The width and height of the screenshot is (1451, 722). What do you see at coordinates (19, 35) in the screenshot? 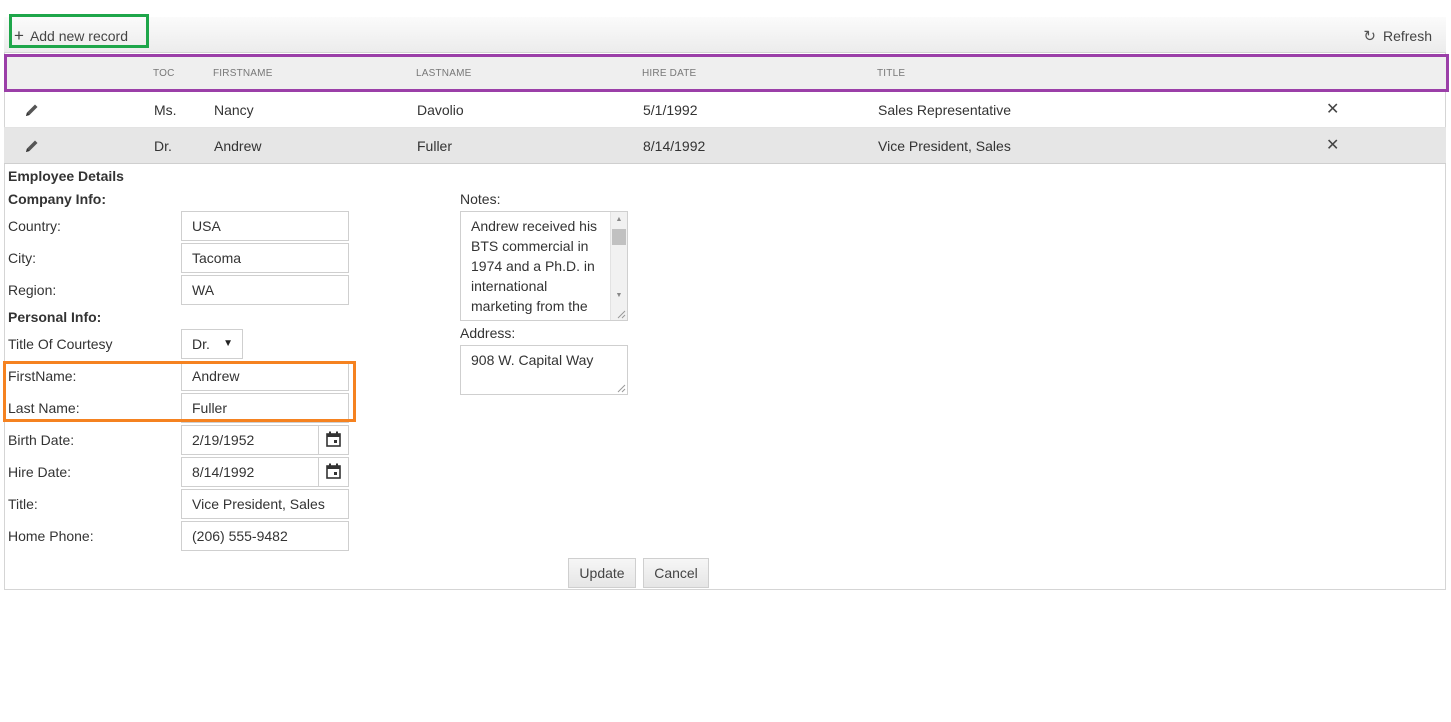
I see `plus-icon: +` at bounding box center [19, 35].